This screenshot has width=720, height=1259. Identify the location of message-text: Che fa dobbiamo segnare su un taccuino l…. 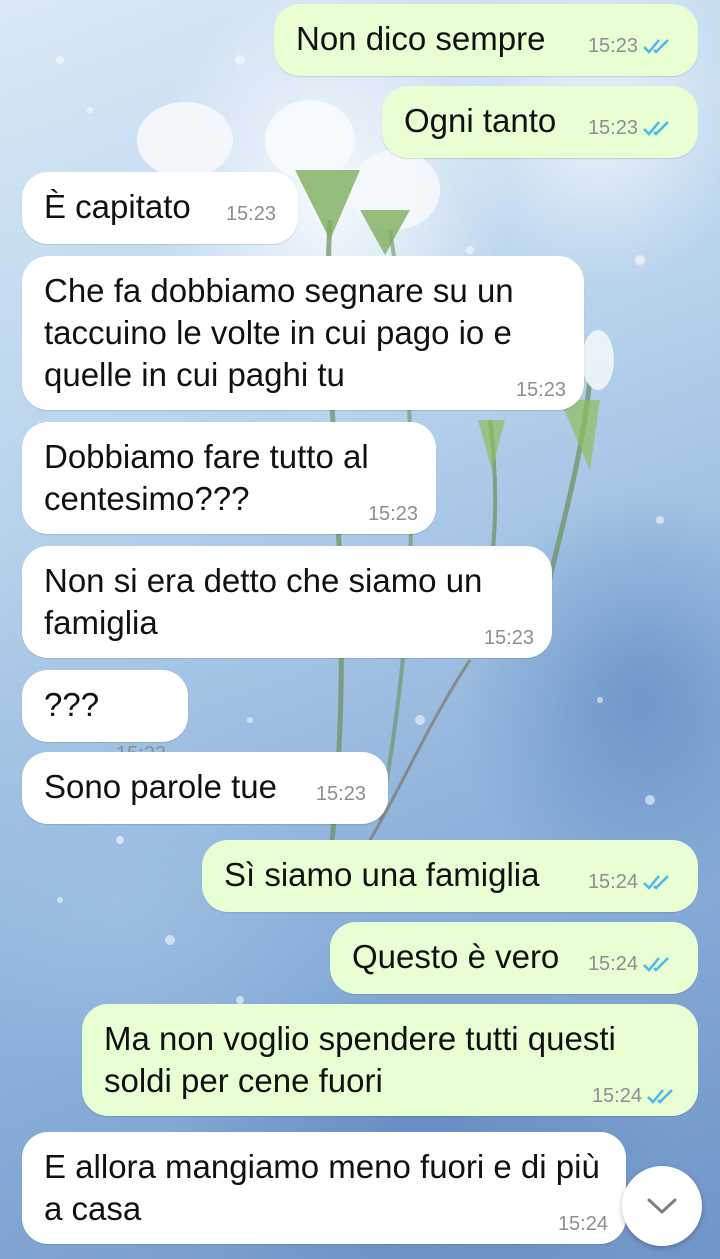
(283, 332).